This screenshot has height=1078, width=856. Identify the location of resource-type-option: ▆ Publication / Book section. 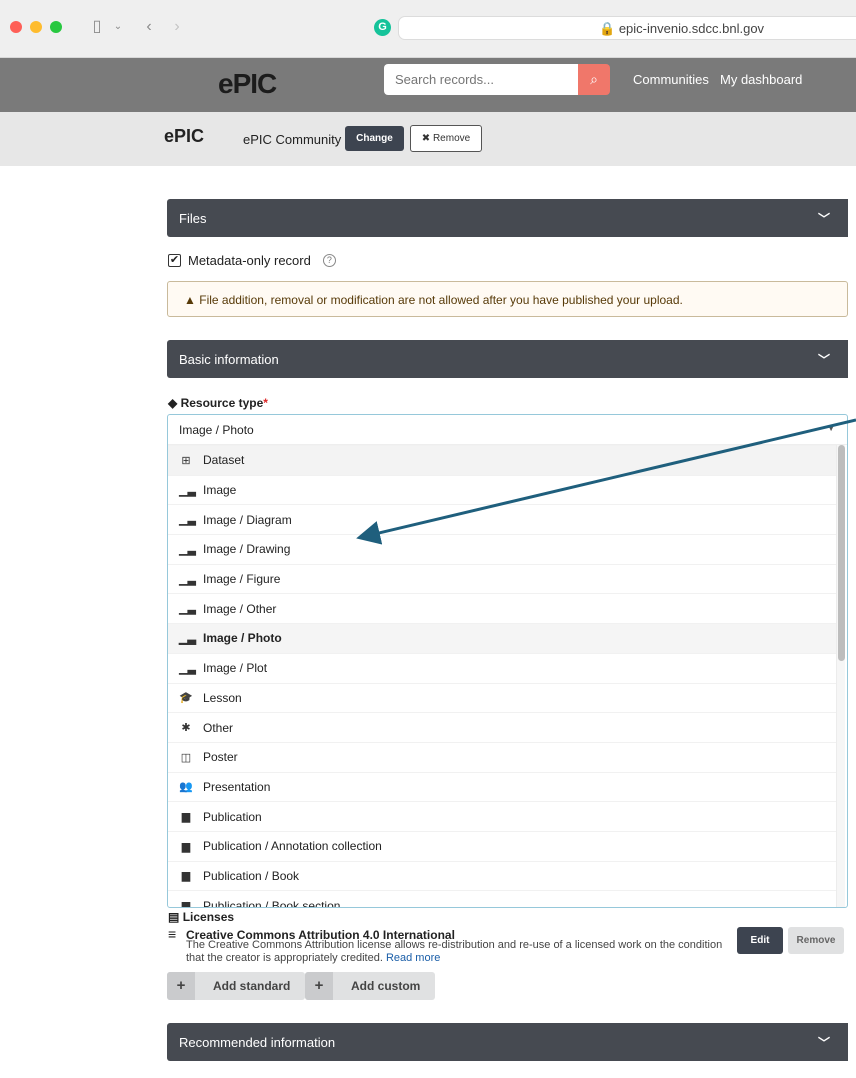
(502, 899).